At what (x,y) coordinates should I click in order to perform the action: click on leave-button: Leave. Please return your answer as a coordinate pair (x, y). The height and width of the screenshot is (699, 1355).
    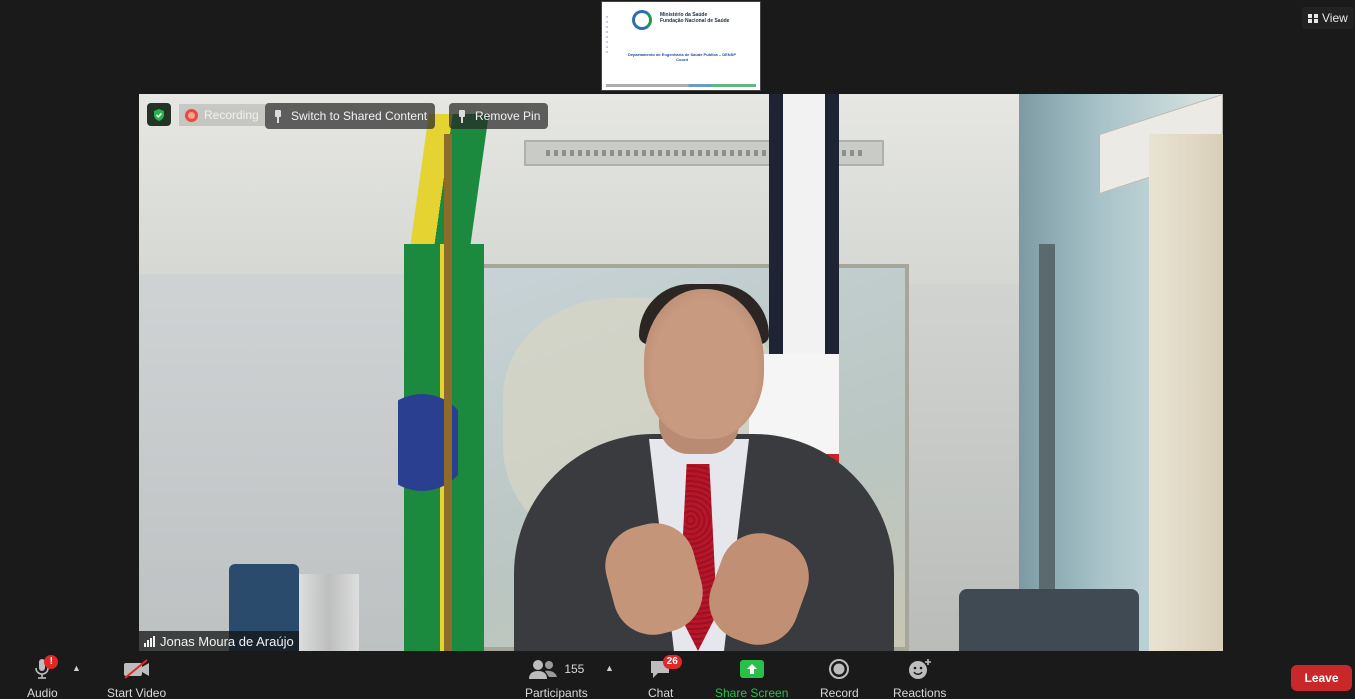
    Looking at the image, I should click on (1321, 678).